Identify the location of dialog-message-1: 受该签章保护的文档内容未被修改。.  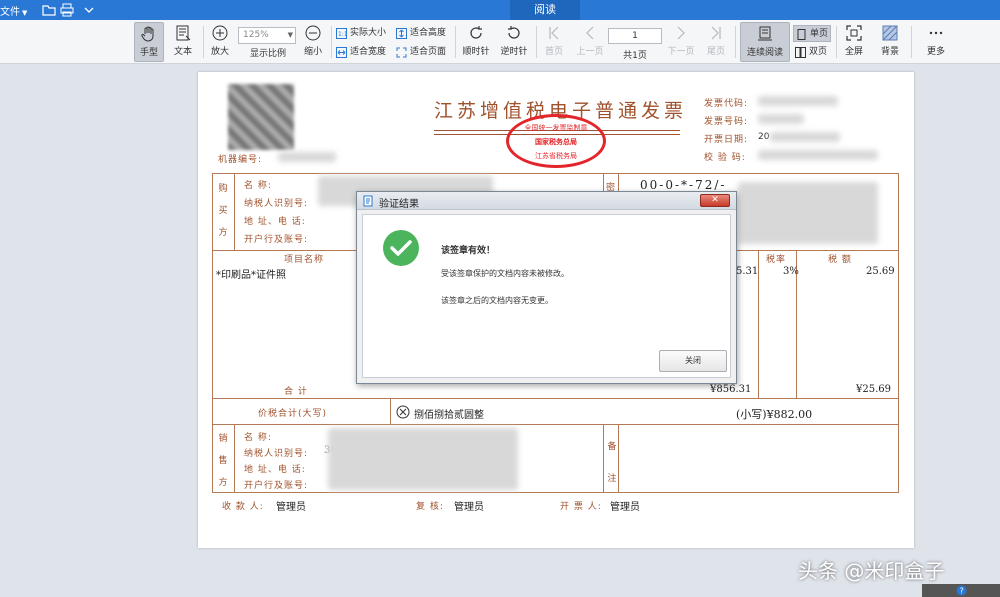
(505, 273).